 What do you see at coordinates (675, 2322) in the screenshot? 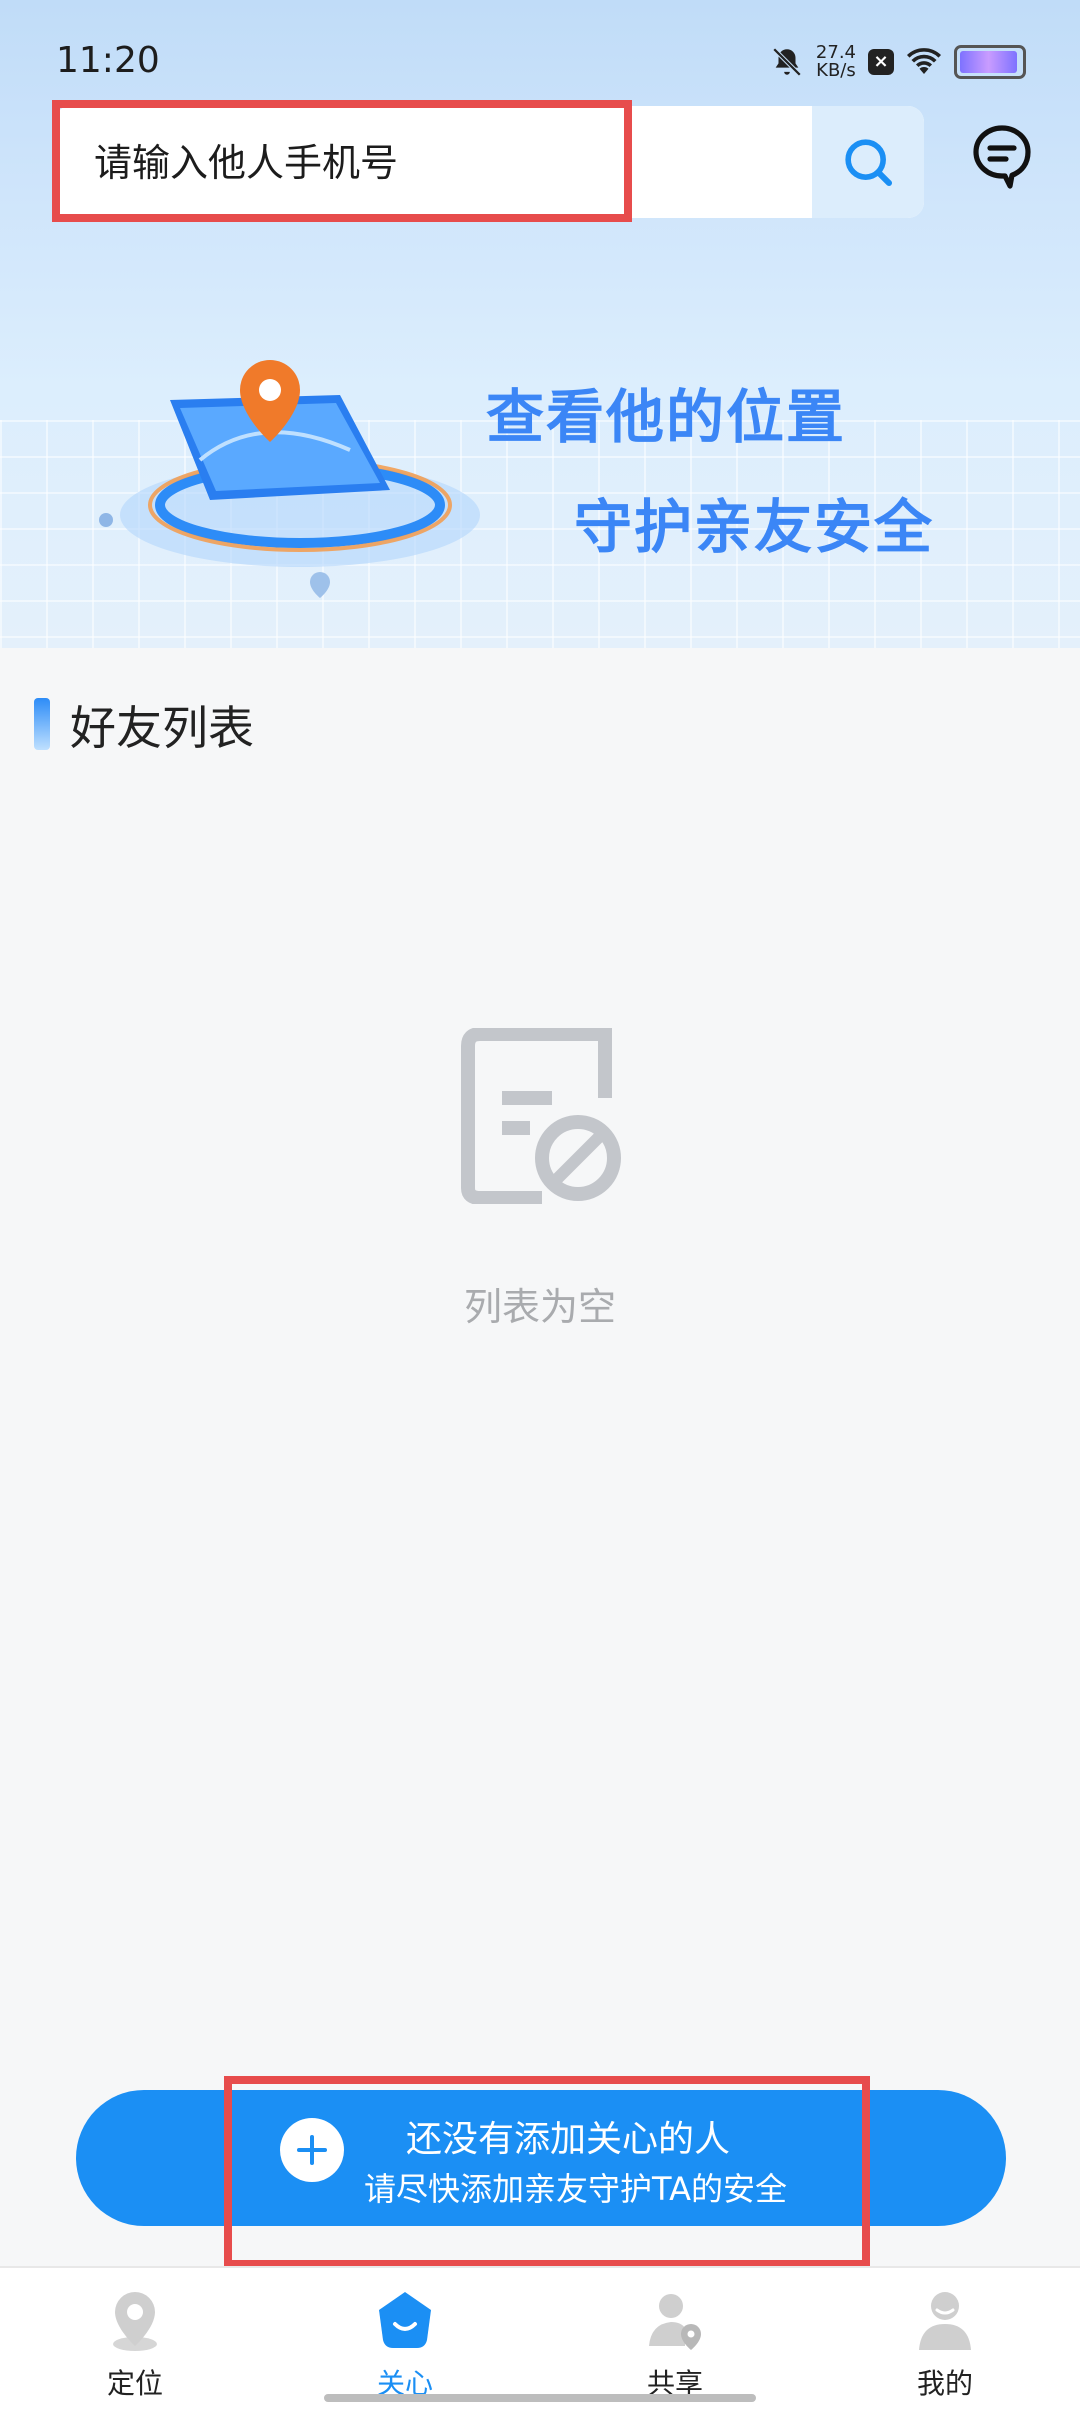
I see `share-person-icon` at bounding box center [675, 2322].